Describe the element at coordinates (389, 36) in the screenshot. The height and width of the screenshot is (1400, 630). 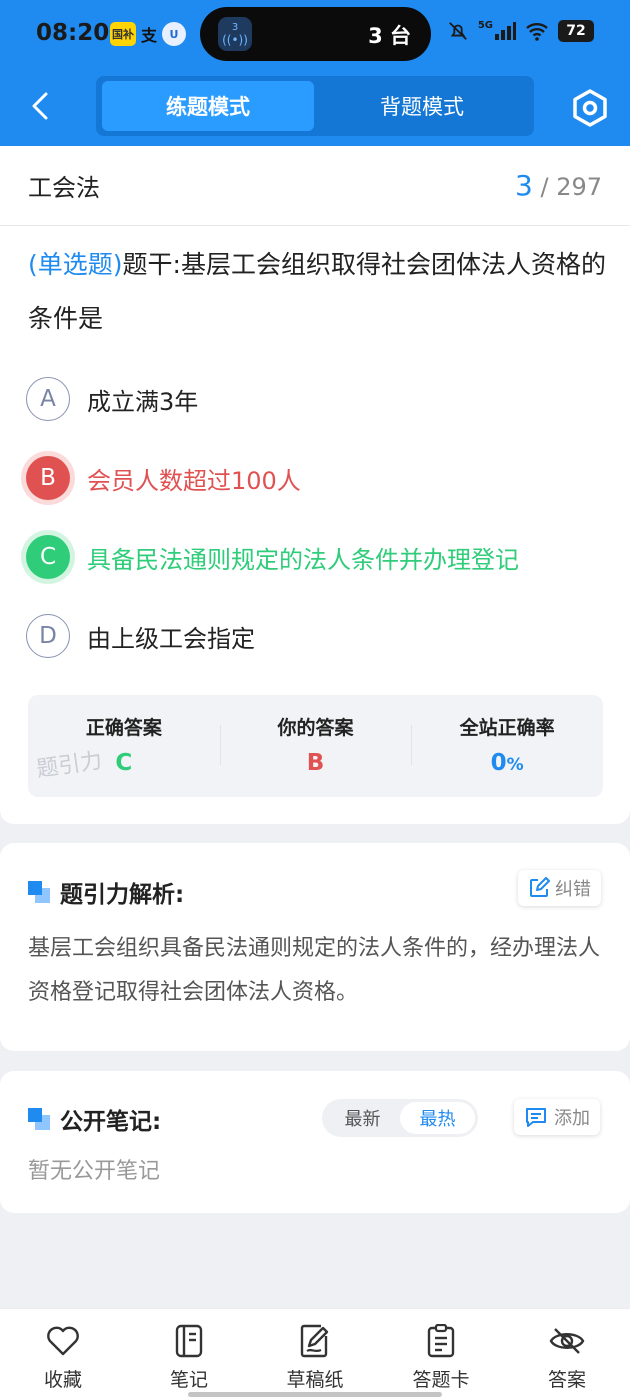
I see `island-text: 3 台` at that location.